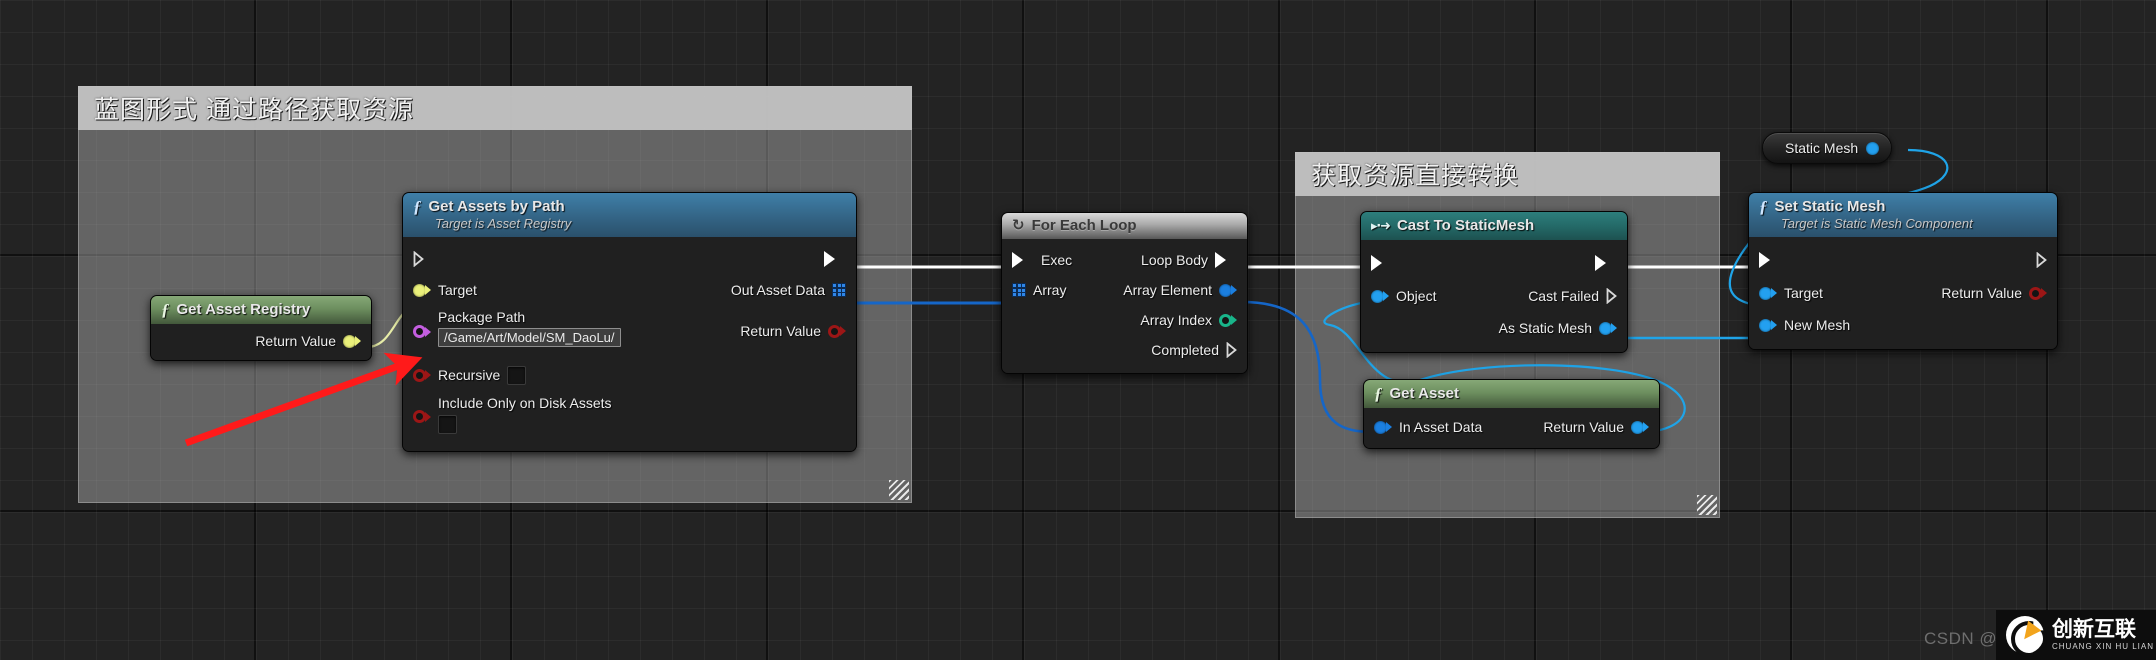  What do you see at coordinates (1167, 290) in the screenshot?
I see `pin-label: Array Element` at bounding box center [1167, 290].